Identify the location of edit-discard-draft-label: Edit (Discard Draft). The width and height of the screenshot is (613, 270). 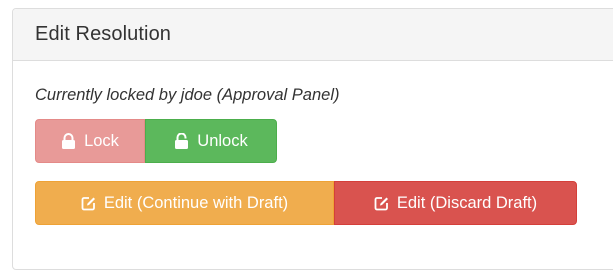
(467, 202).